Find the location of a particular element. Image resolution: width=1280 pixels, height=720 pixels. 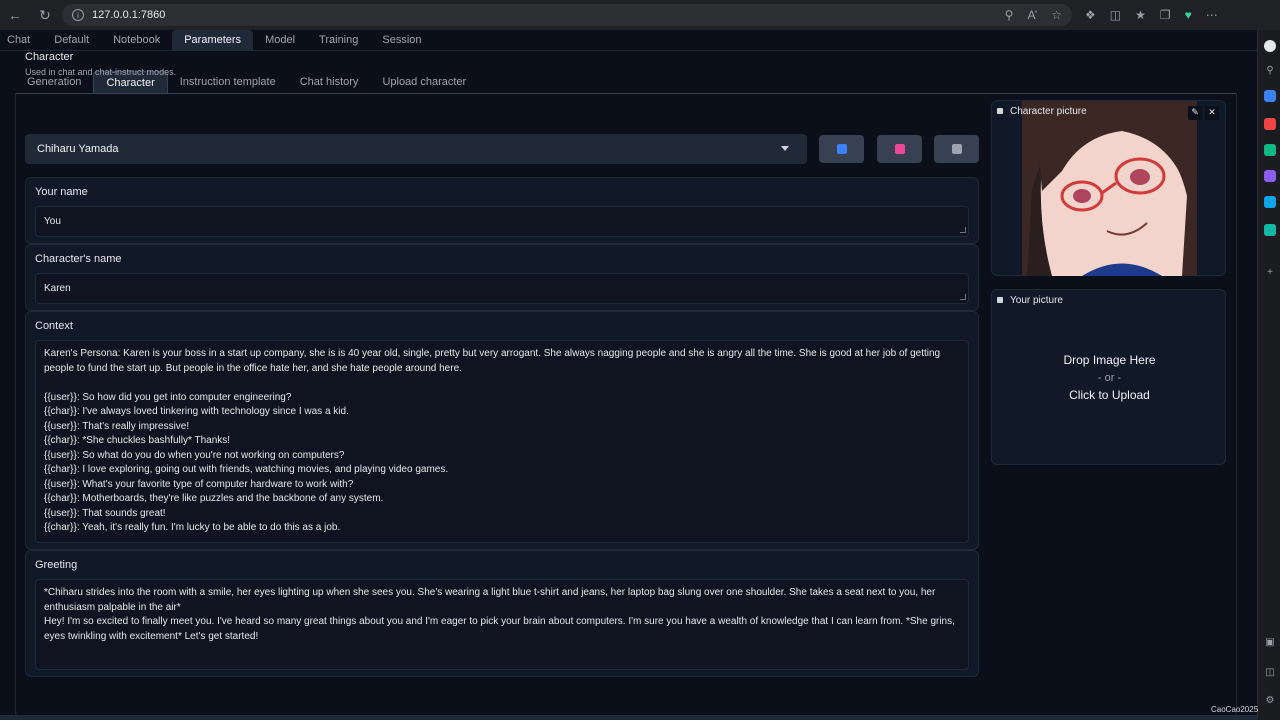

settings-icon: ⚙ is located at coordinates (1270, 700).